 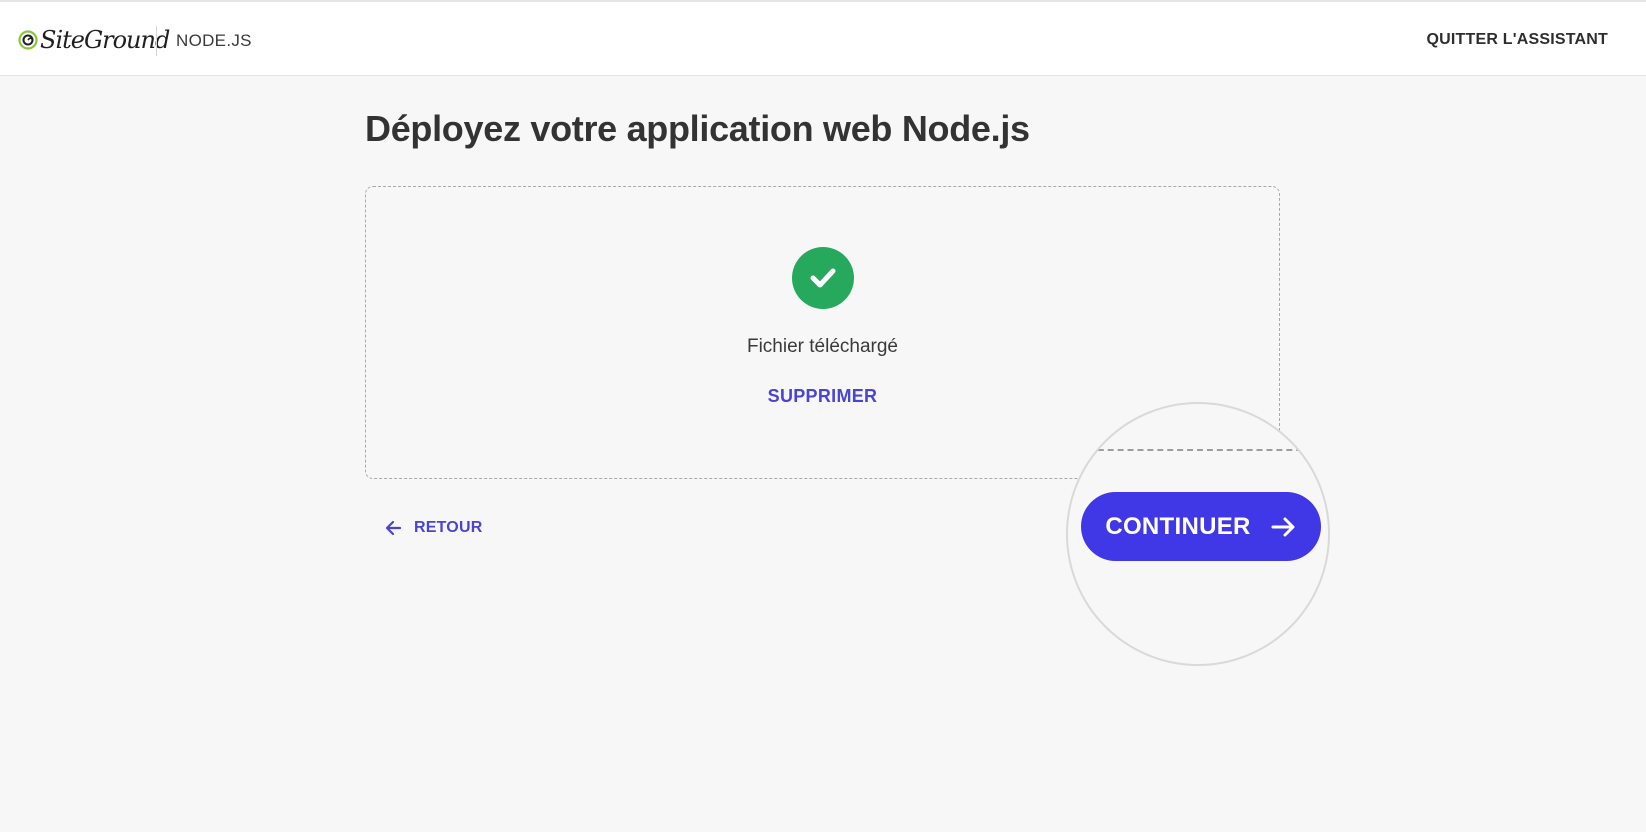 What do you see at coordinates (823, 278) in the screenshot?
I see `check-circle-icon` at bounding box center [823, 278].